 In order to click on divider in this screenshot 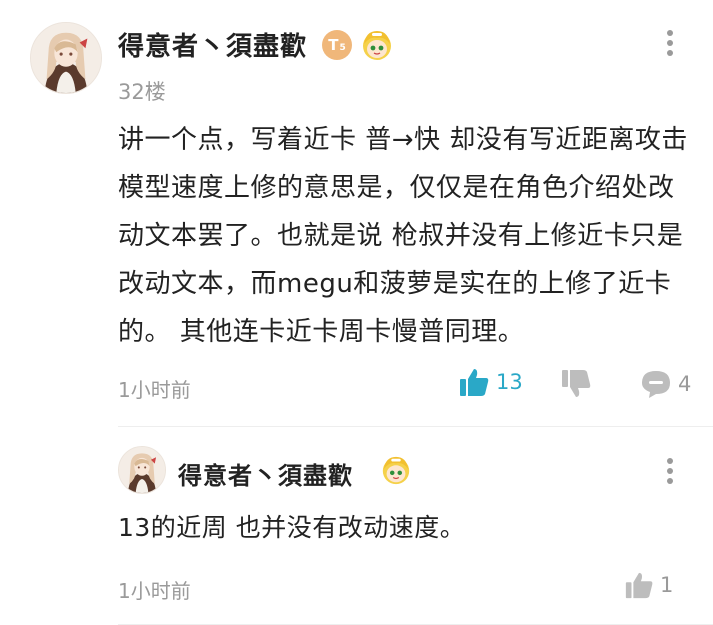, I will do `click(415, 426)`.